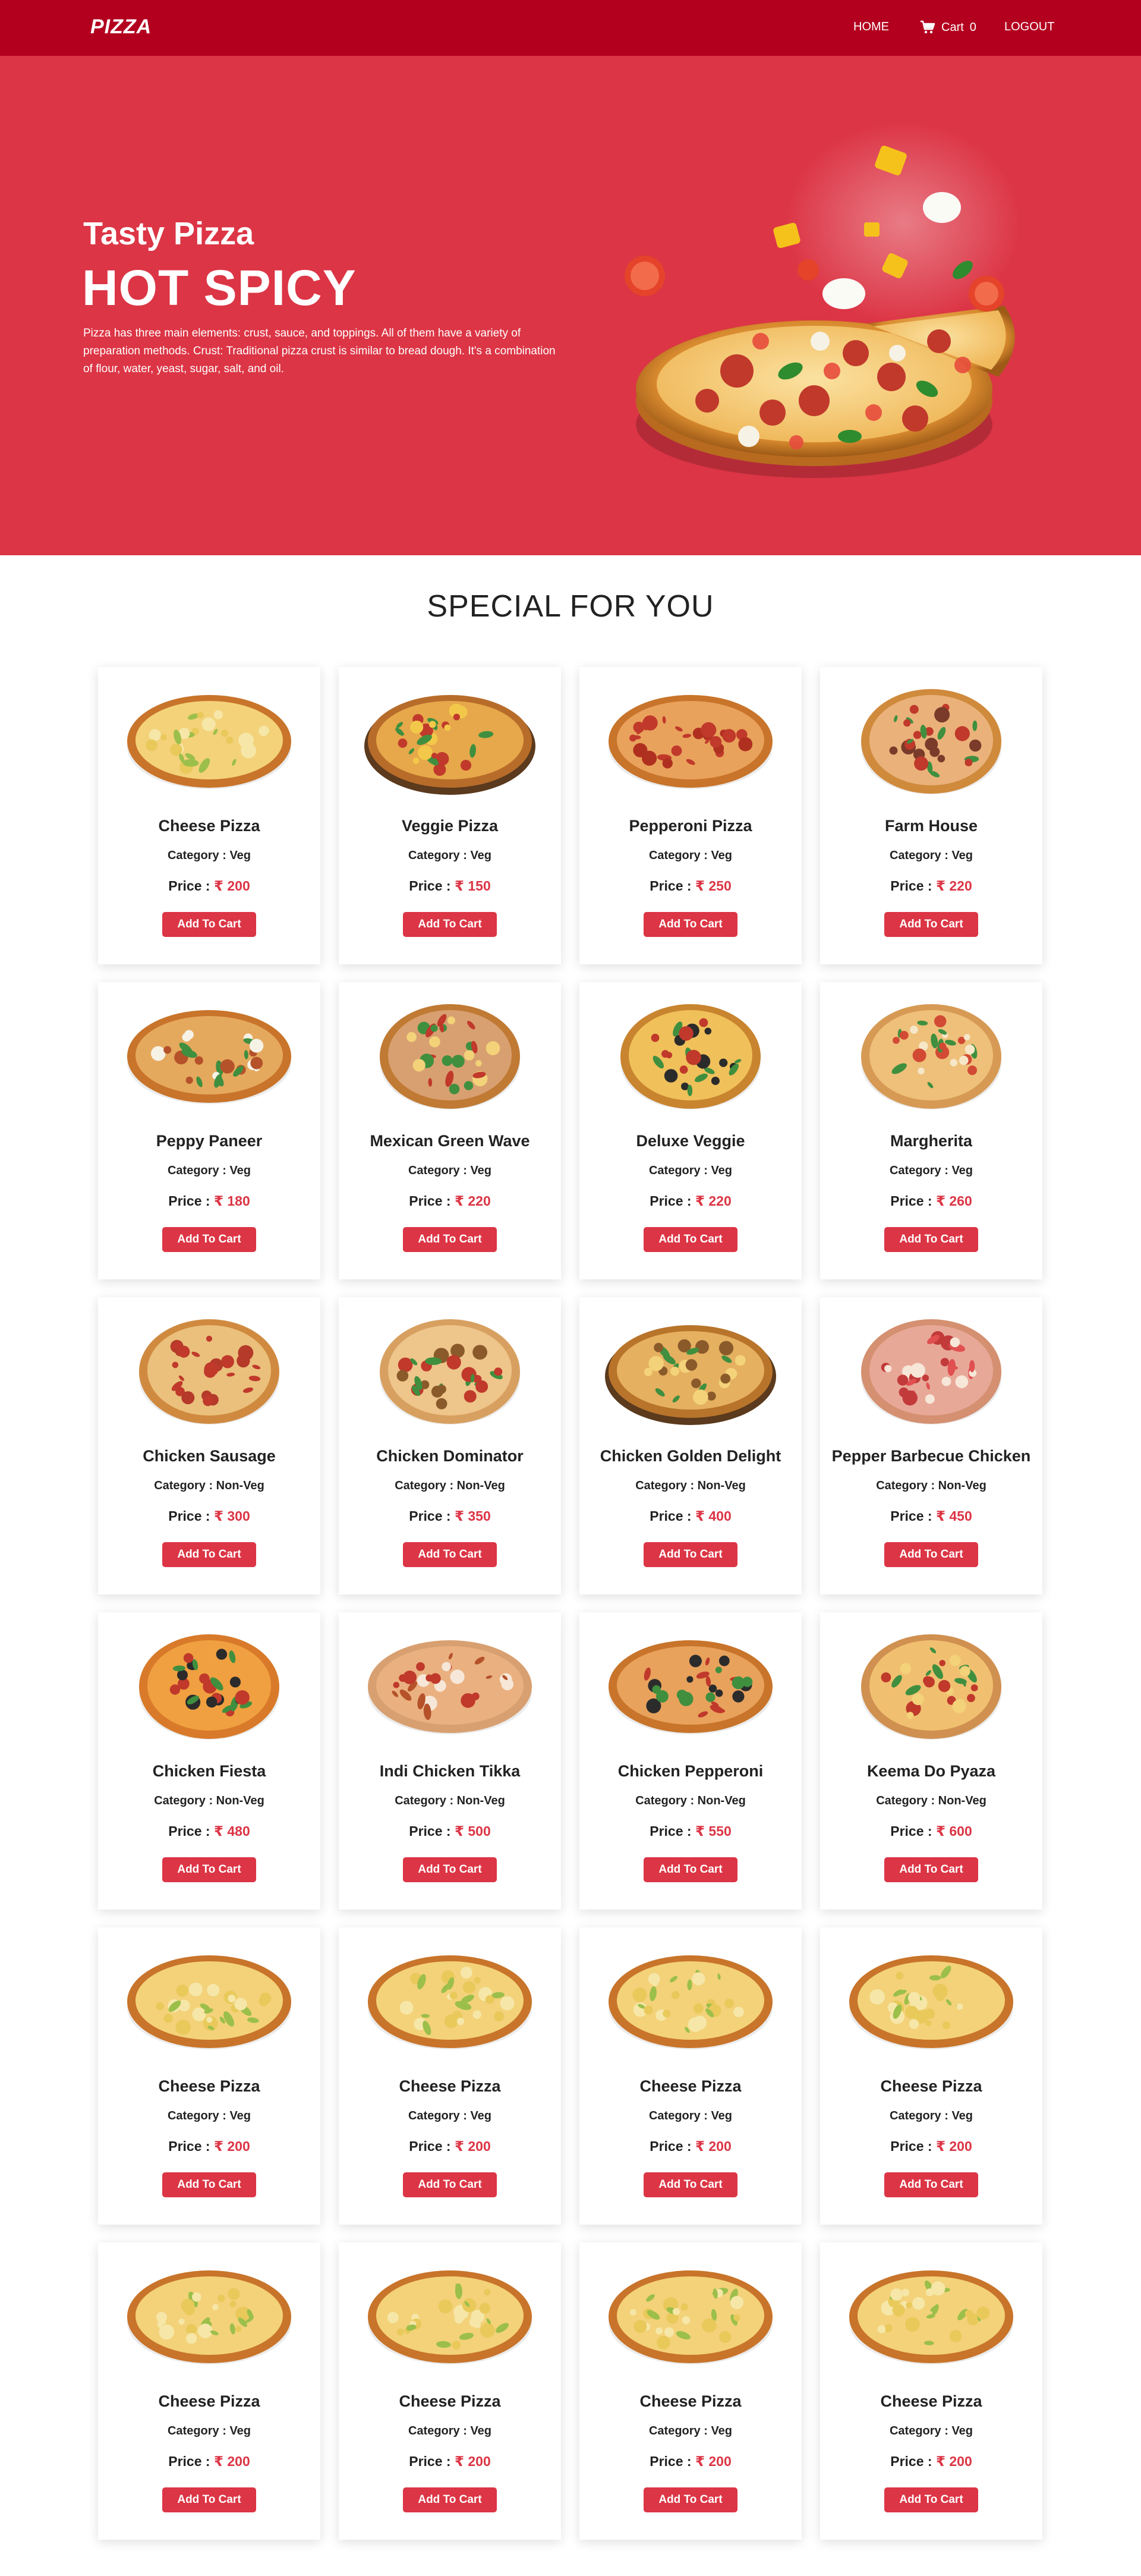 Image resolution: width=1141 pixels, height=2576 pixels. Describe the element at coordinates (931, 2086) in the screenshot. I see `product-name: Cheese Pizza` at that location.